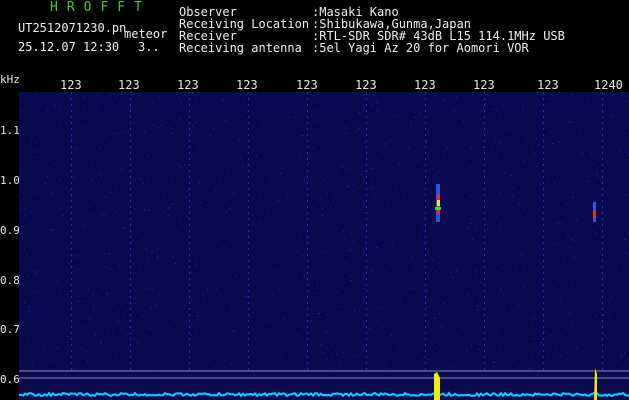 This screenshot has height=400, width=629. I want to click on time-tick-7: 123, so click(425, 85).